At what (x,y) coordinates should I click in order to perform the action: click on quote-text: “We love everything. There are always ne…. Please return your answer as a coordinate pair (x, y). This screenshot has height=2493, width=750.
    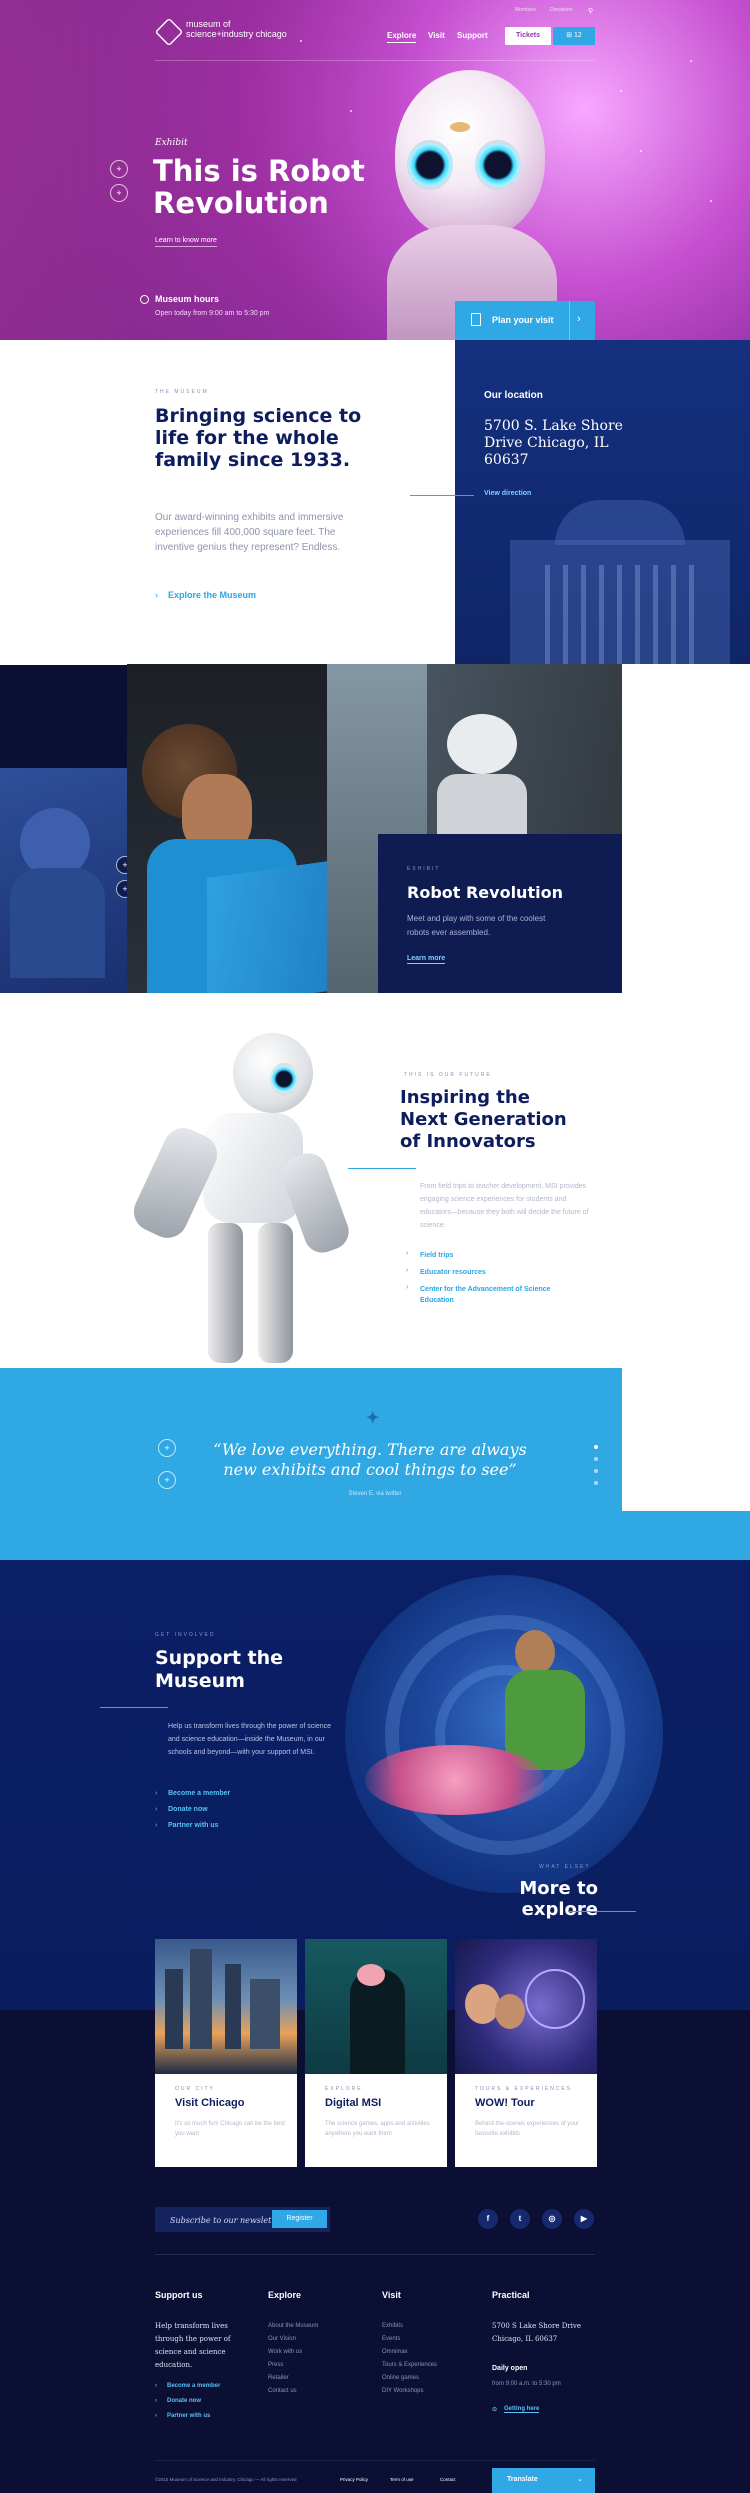
    Looking at the image, I should click on (370, 1459).